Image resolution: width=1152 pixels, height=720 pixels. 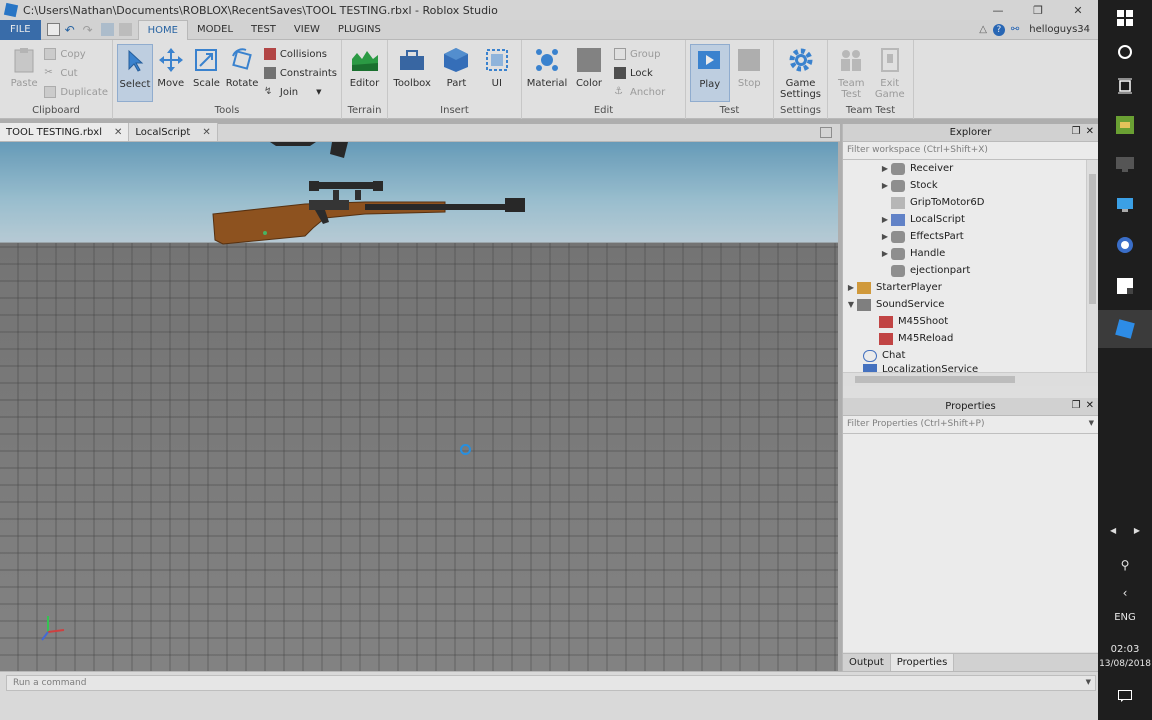 I want to click on rotate-label: Rotate, so click(x=242, y=83).